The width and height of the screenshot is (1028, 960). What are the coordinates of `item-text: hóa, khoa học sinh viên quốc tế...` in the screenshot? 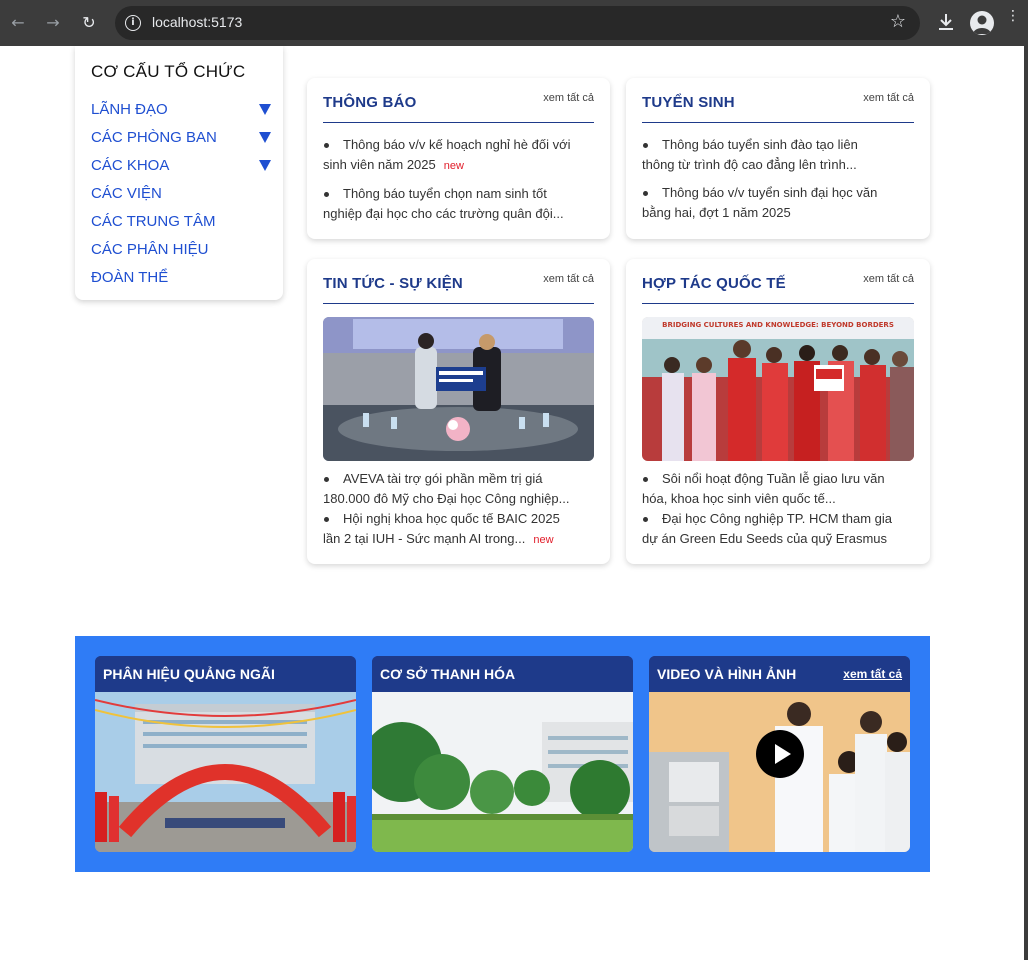 It's located at (739, 498).